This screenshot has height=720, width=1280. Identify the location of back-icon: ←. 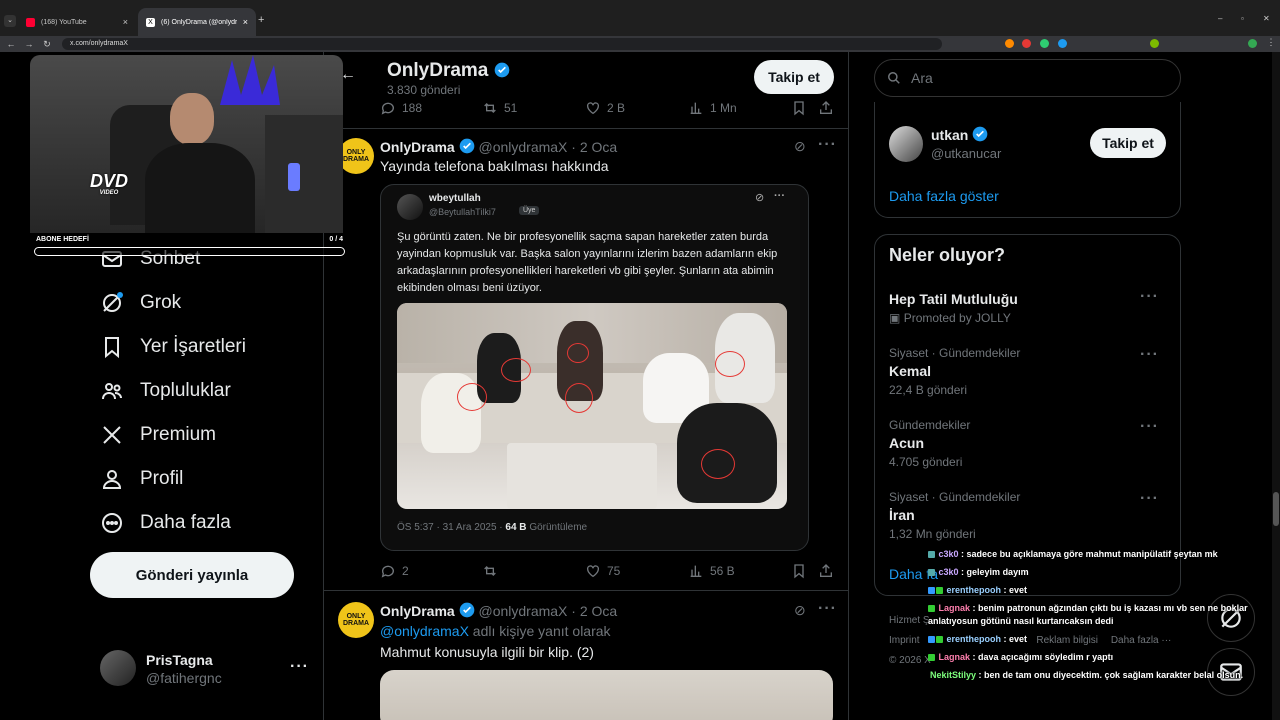
(11, 44).